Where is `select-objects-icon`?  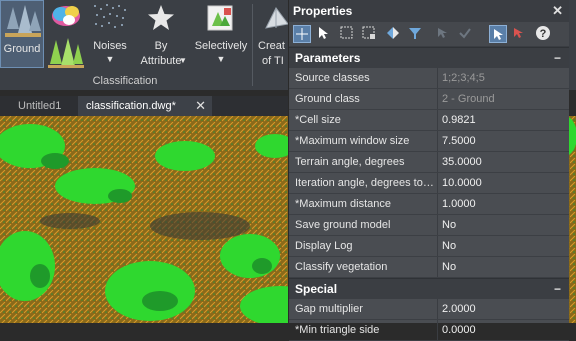
select-objects-icon is located at coordinates (498, 34).